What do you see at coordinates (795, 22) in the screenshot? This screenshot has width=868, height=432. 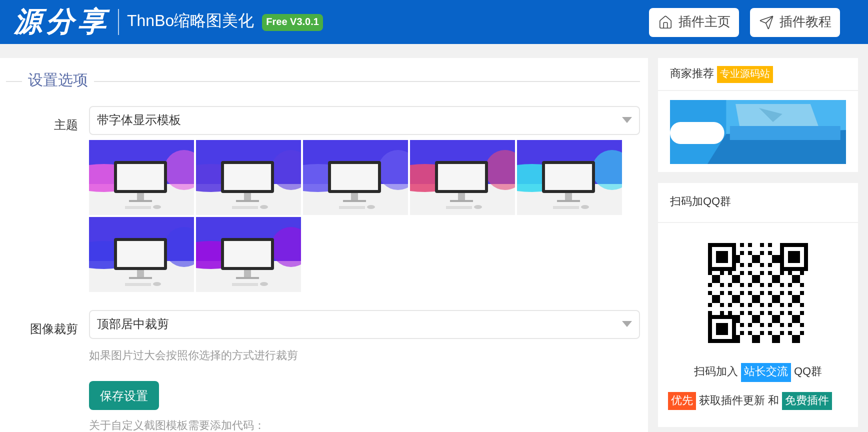 I see `header-button: 插件教程` at bounding box center [795, 22].